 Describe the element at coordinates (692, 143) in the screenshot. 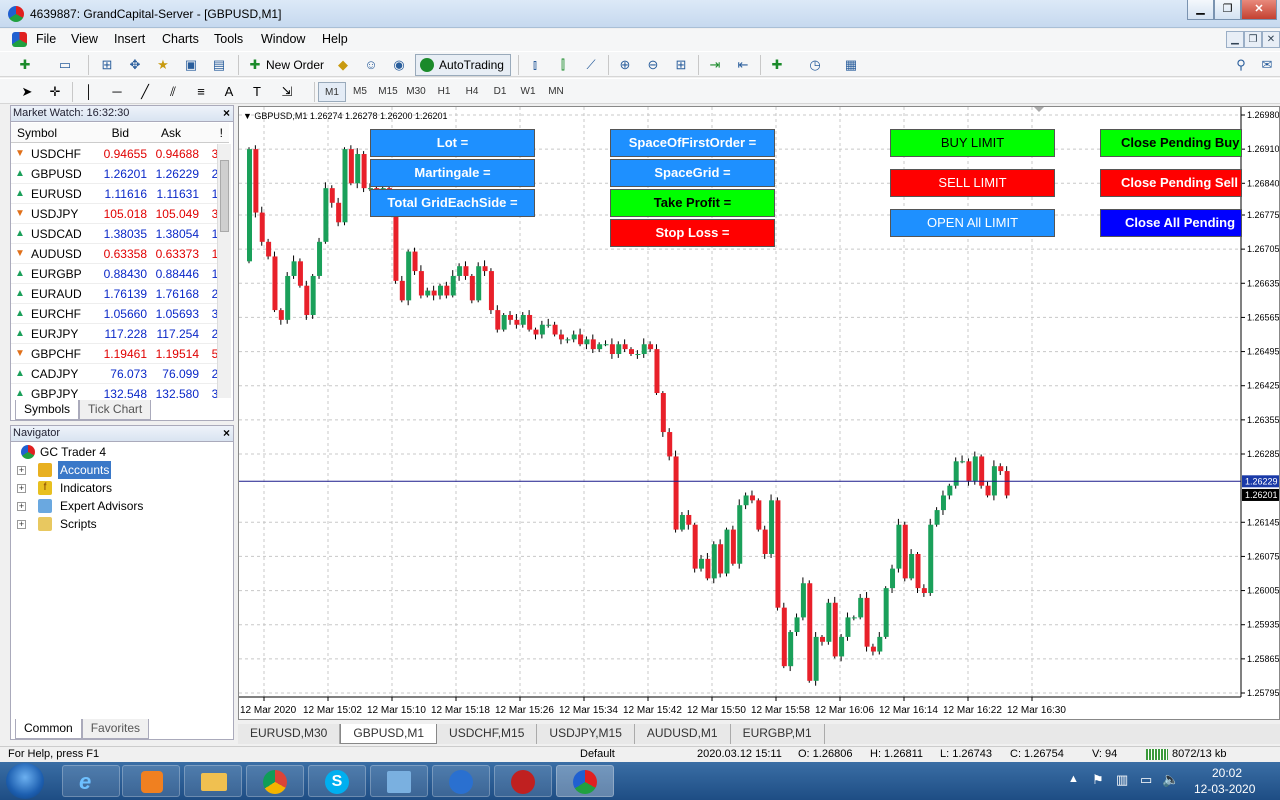

I see `space-first-order-button: SpaceOfFirstOrder =` at that location.